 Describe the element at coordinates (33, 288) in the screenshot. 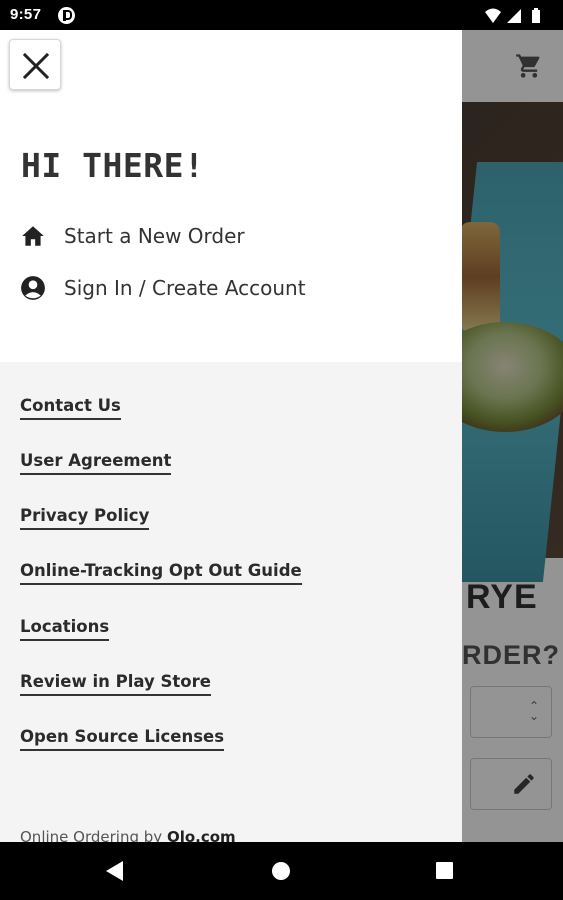

I see `account-circle-icon` at that location.